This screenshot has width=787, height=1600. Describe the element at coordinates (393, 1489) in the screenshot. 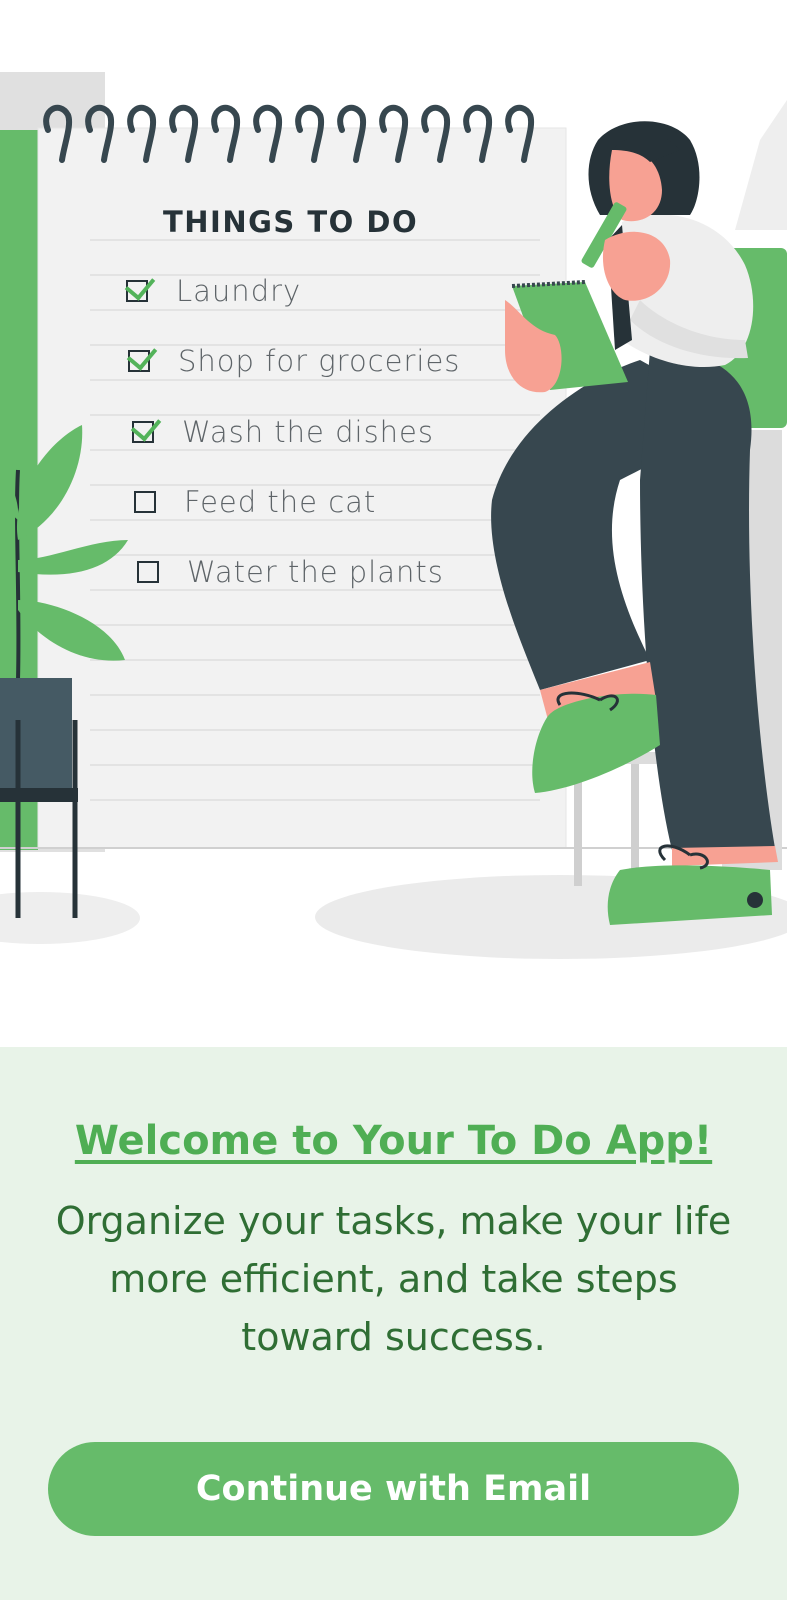

I see `continue-with-email-button: Continue with Email` at that location.